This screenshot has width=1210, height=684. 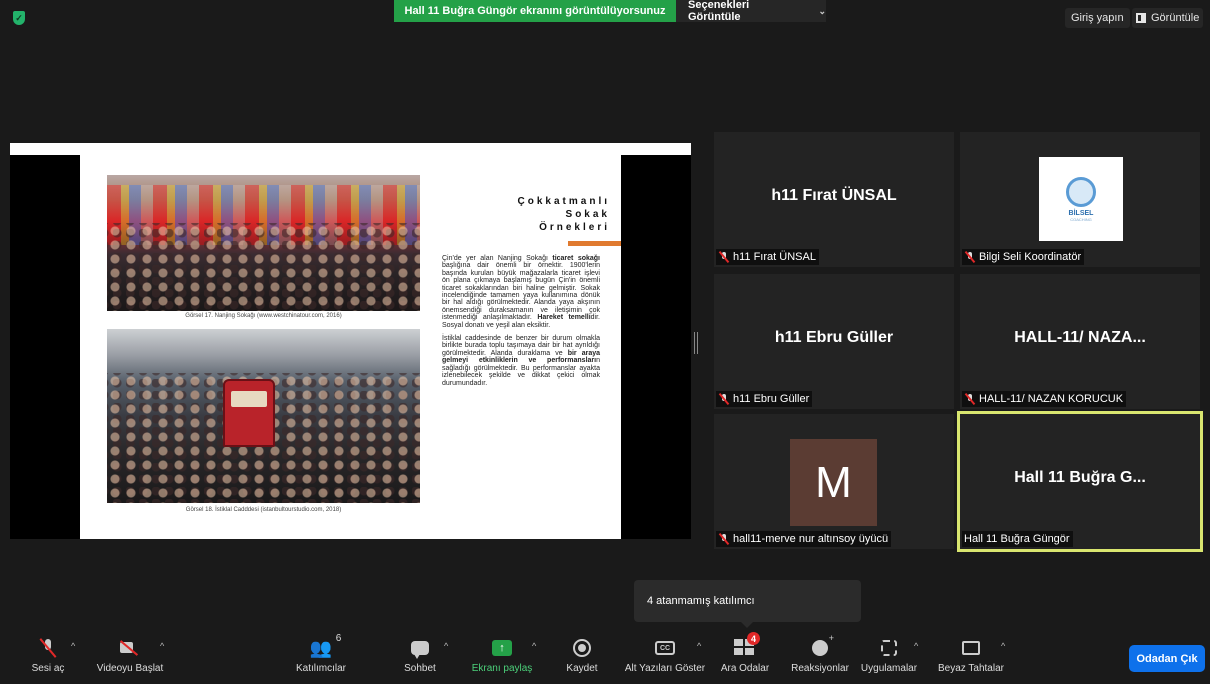 I want to click on participant-name-label: Hall 11 Buğra Güngör, so click(x=1017, y=539).